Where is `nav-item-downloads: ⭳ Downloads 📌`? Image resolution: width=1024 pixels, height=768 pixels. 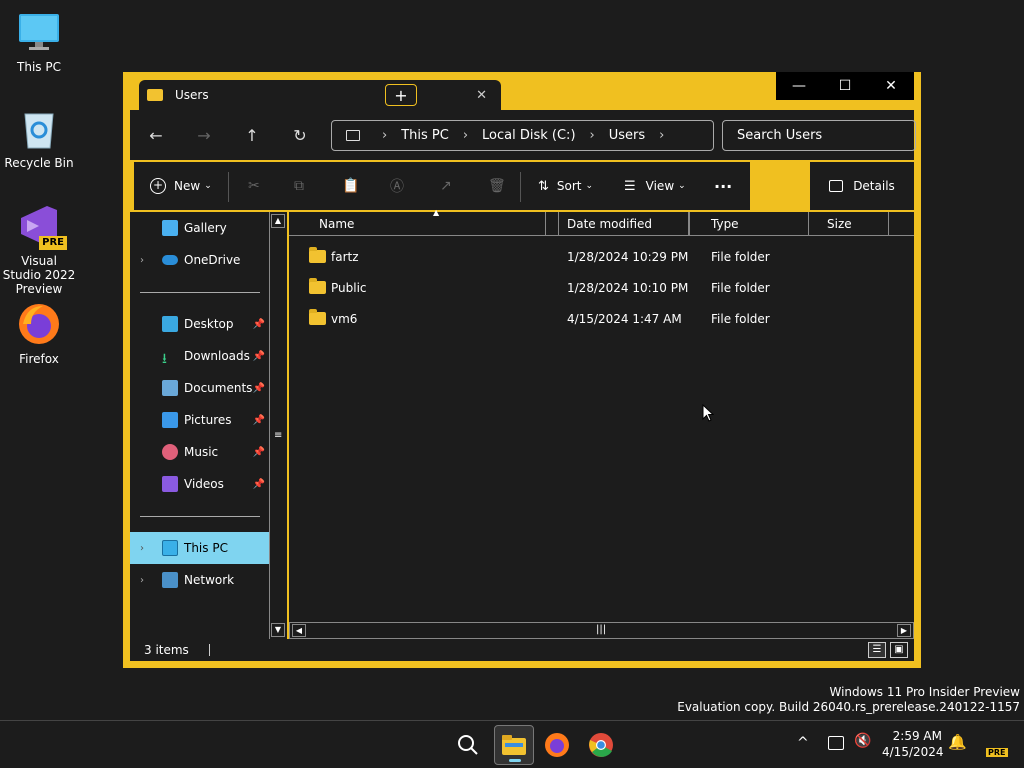
nav-item-downloads: ⭳ Downloads 📌 is located at coordinates (199, 356).